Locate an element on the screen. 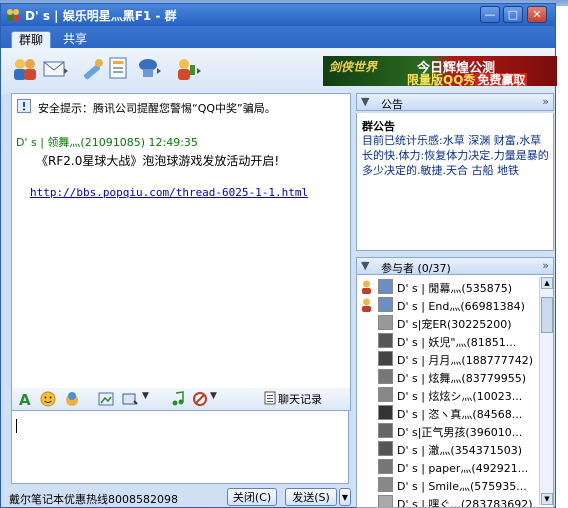 This screenshot has width=568, height=508. security-tip: 安全提示：腾讯公司提醒您警惕“QQ中奖”骗局。 is located at coordinates (157, 108).